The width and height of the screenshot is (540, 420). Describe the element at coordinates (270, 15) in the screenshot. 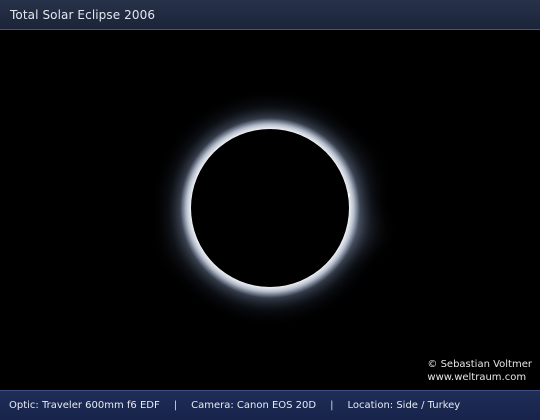

I see `title-bar: Total Solar Eclipse 2006` at that location.